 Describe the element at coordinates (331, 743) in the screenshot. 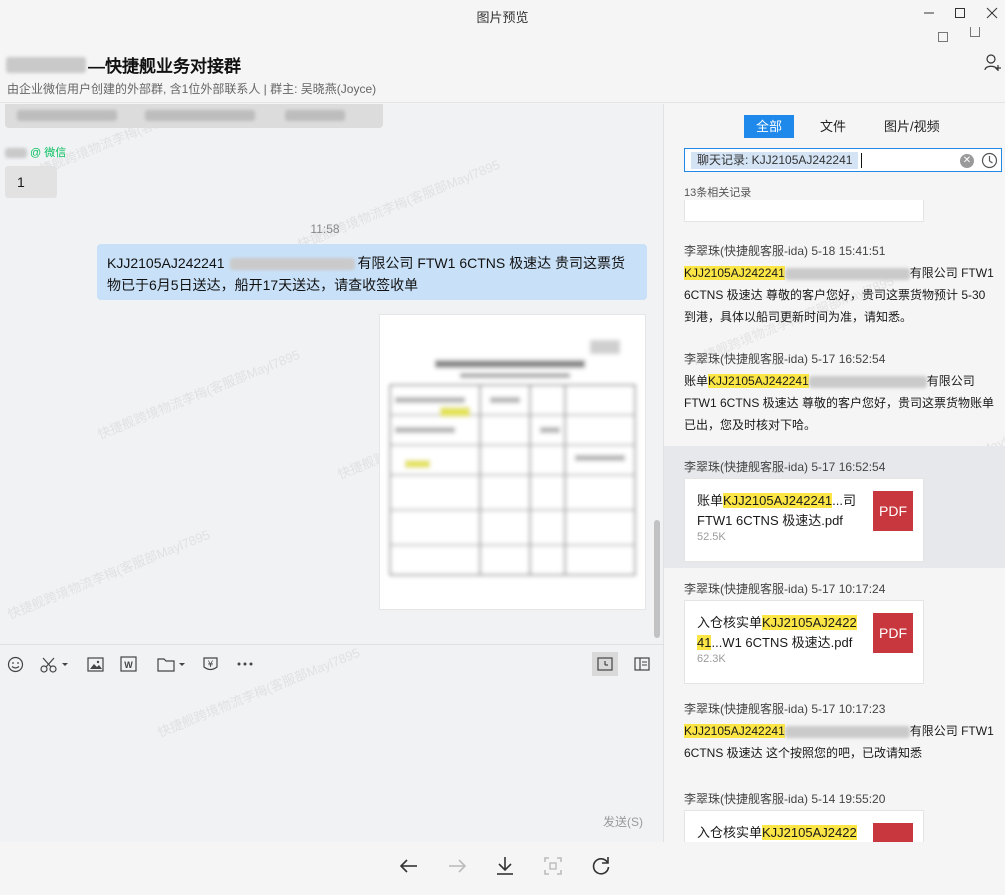

I see `message-input: 快捷舰跨境物流李梅(客服部Mayl7895` at that location.